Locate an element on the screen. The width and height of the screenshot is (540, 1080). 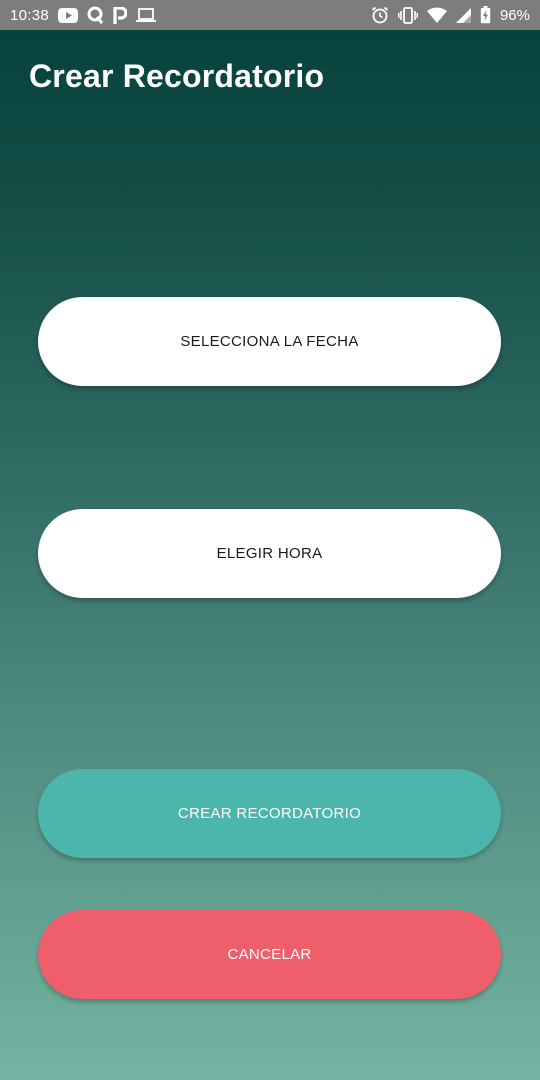
alarm-icon is located at coordinates (380, 15).